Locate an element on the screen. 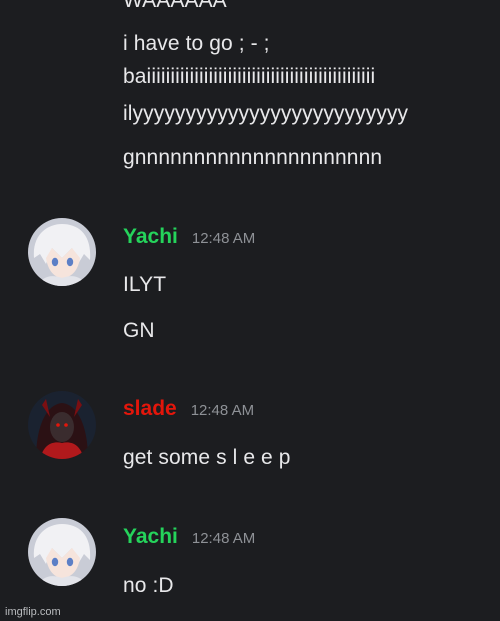  message-line: gnnnnnnnnnnnnnnnnnnnnn is located at coordinates (253, 157).